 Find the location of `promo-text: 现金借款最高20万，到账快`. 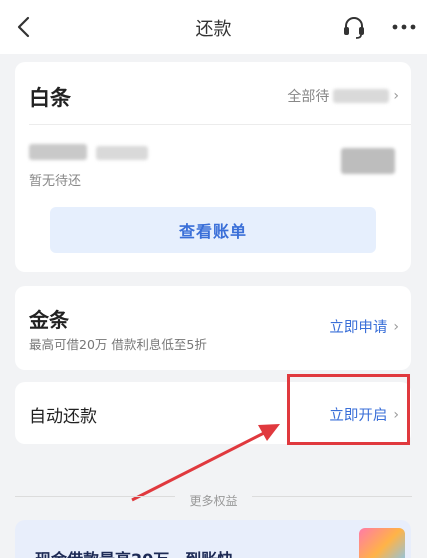

promo-text: 现金借款最高20万，到账快 is located at coordinates (134, 552).